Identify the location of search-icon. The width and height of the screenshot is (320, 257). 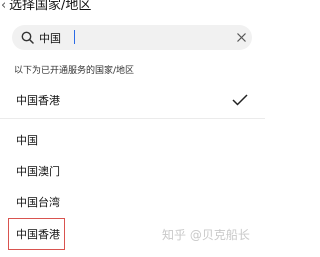
(27, 37).